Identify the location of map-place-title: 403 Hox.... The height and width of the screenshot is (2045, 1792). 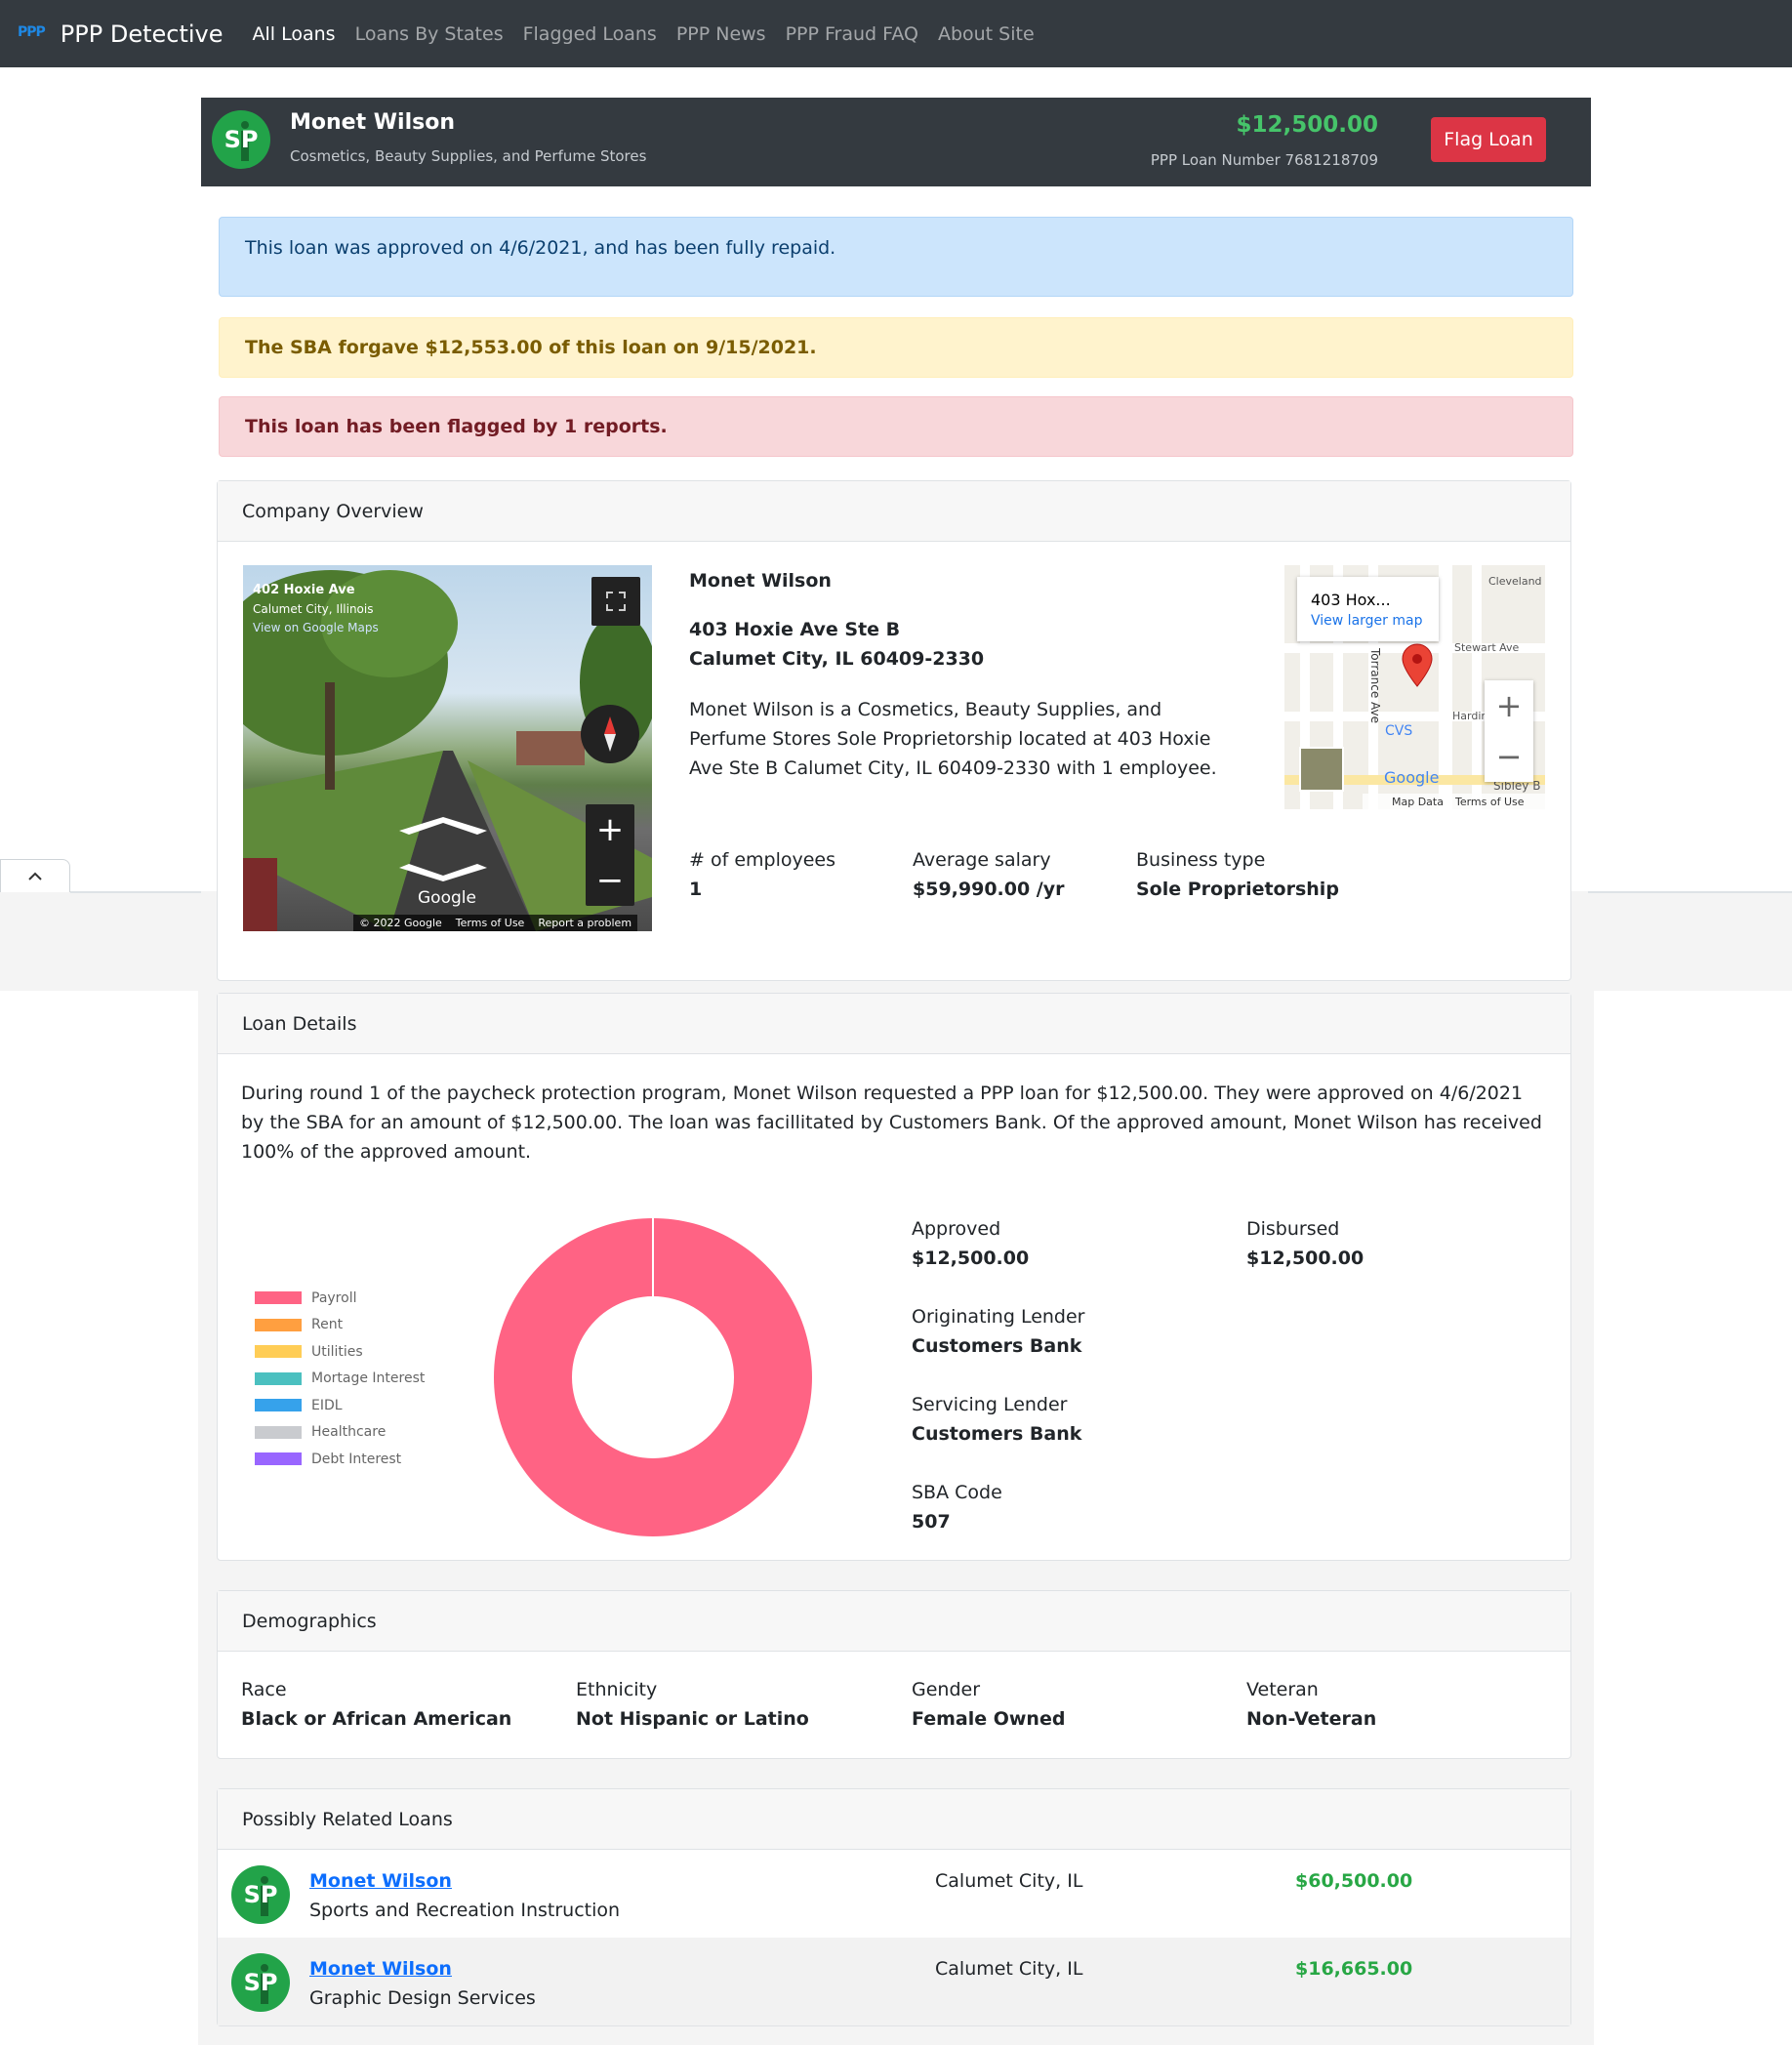
(1351, 600).